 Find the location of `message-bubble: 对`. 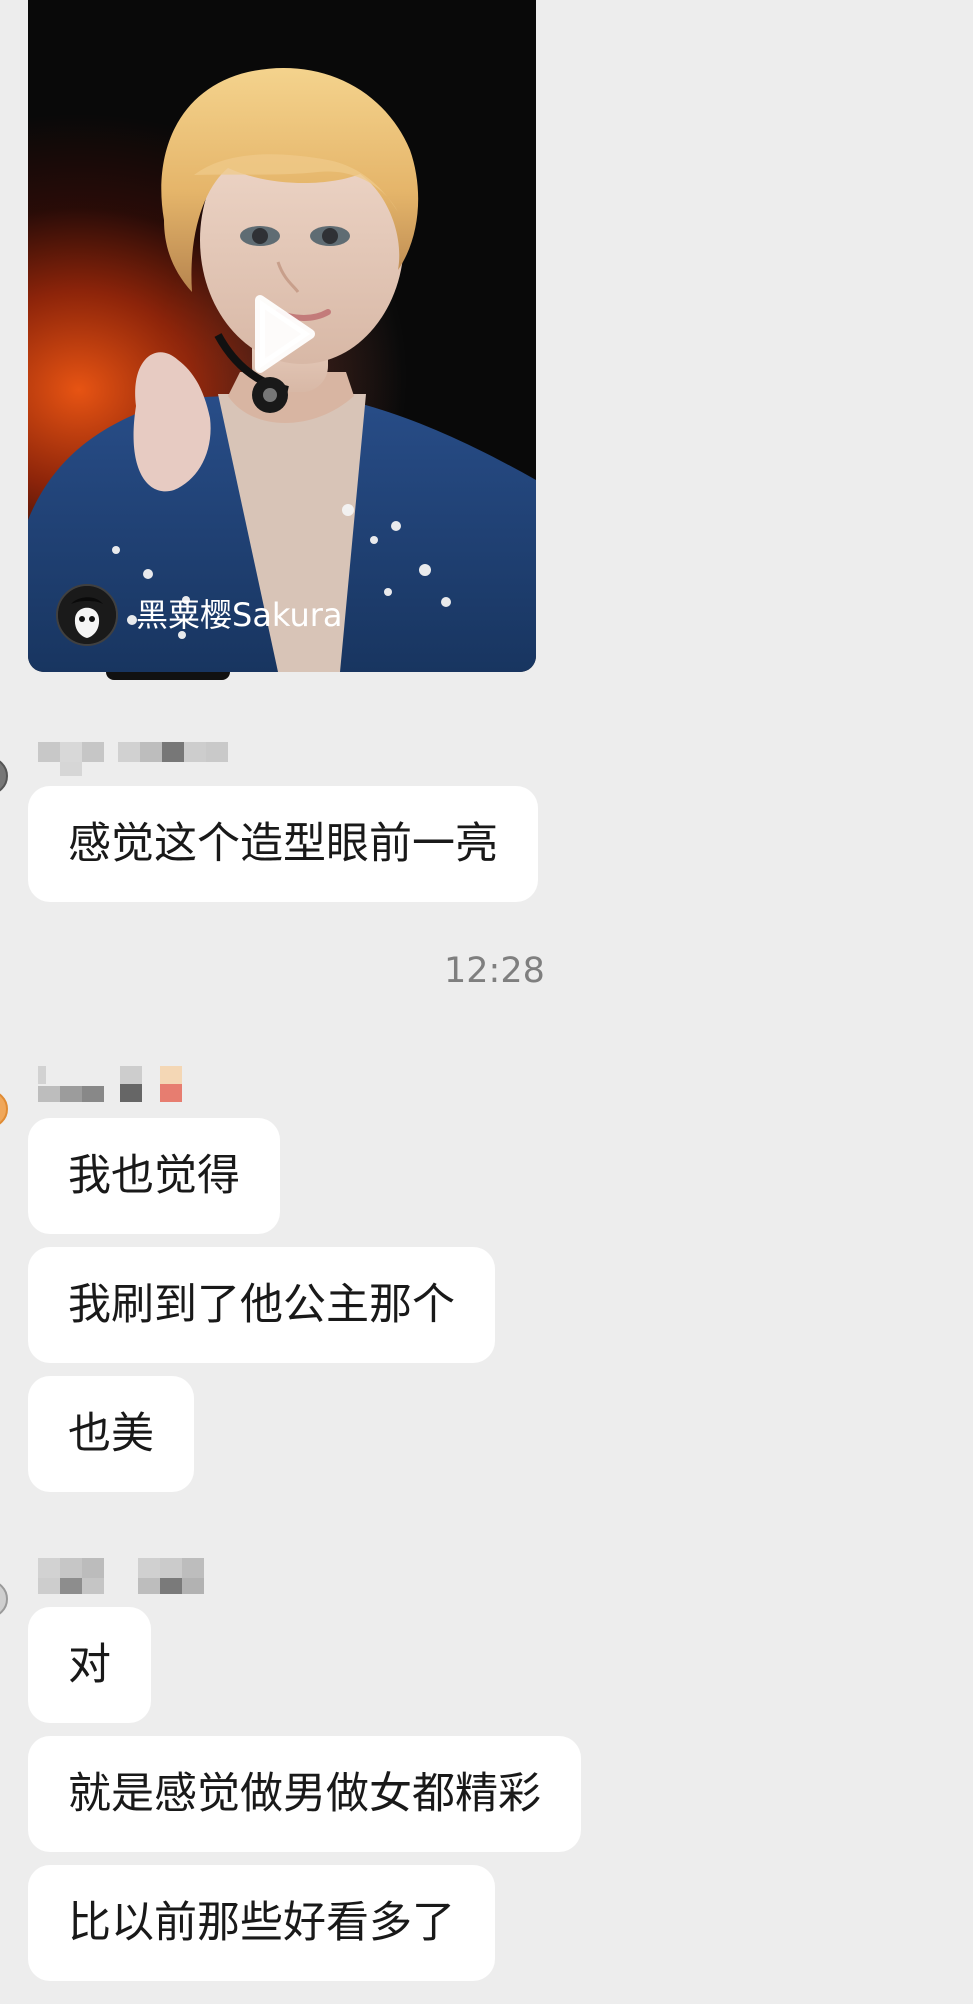

message-bubble: 对 is located at coordinates (89, 1665).